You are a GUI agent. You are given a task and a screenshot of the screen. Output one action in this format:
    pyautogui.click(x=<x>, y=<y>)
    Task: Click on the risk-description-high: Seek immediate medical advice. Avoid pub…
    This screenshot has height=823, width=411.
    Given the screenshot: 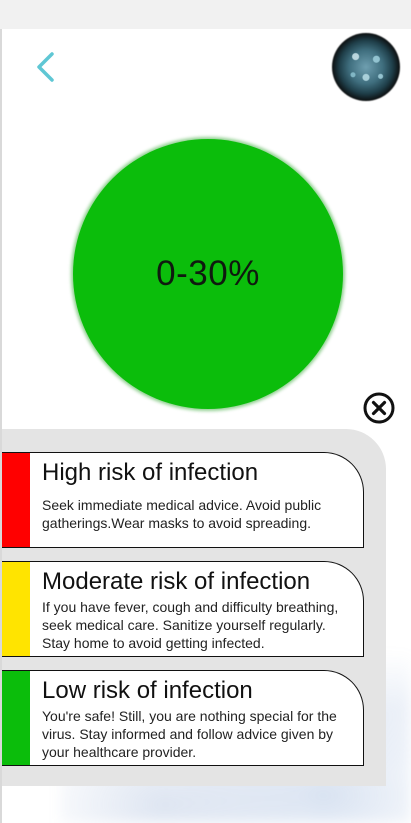 What is the action you would take?
    pyautogui.click(x=182, y=514)
    